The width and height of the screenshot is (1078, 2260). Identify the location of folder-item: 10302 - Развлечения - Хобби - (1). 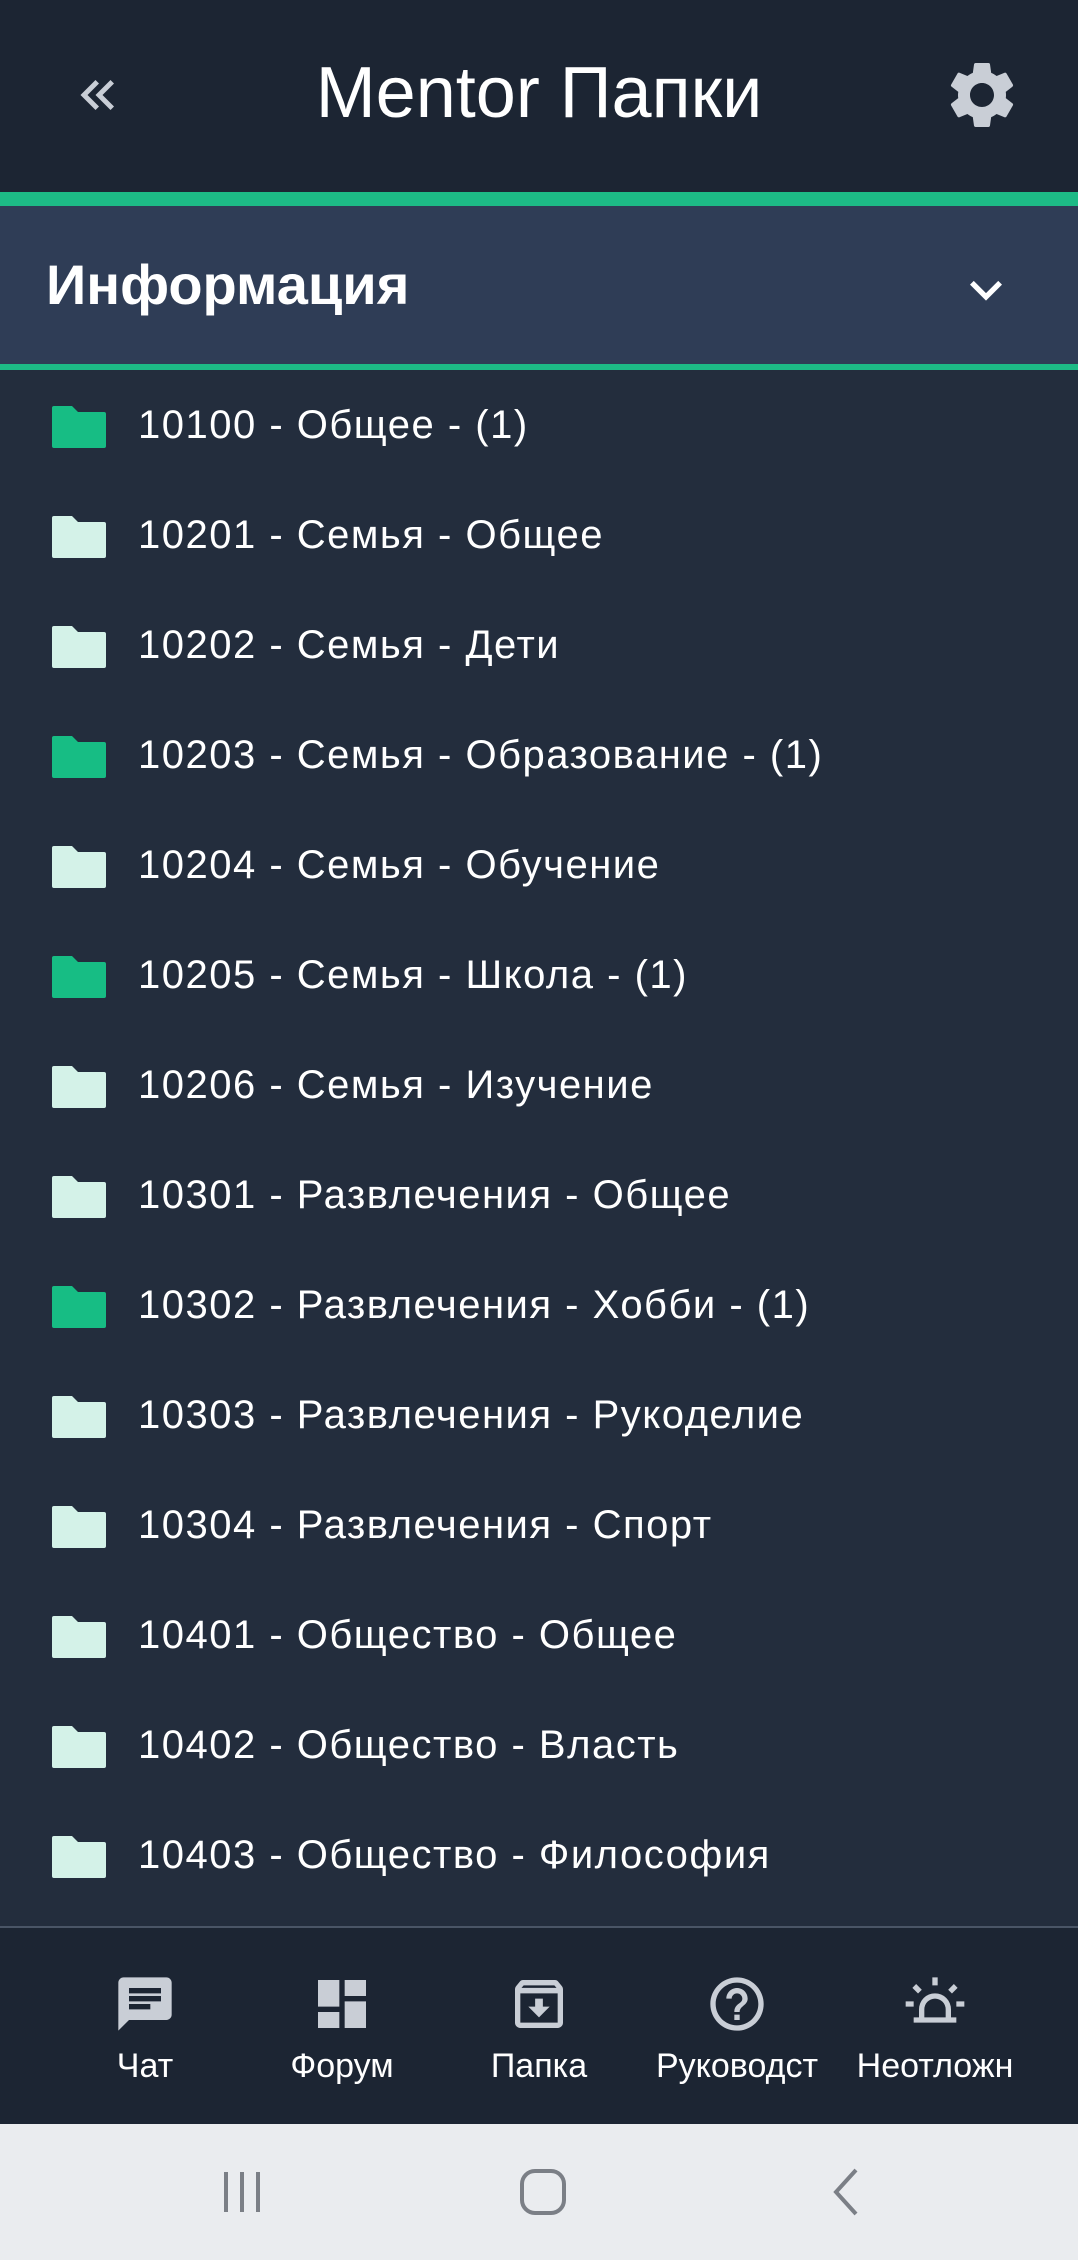
(539, 1305).